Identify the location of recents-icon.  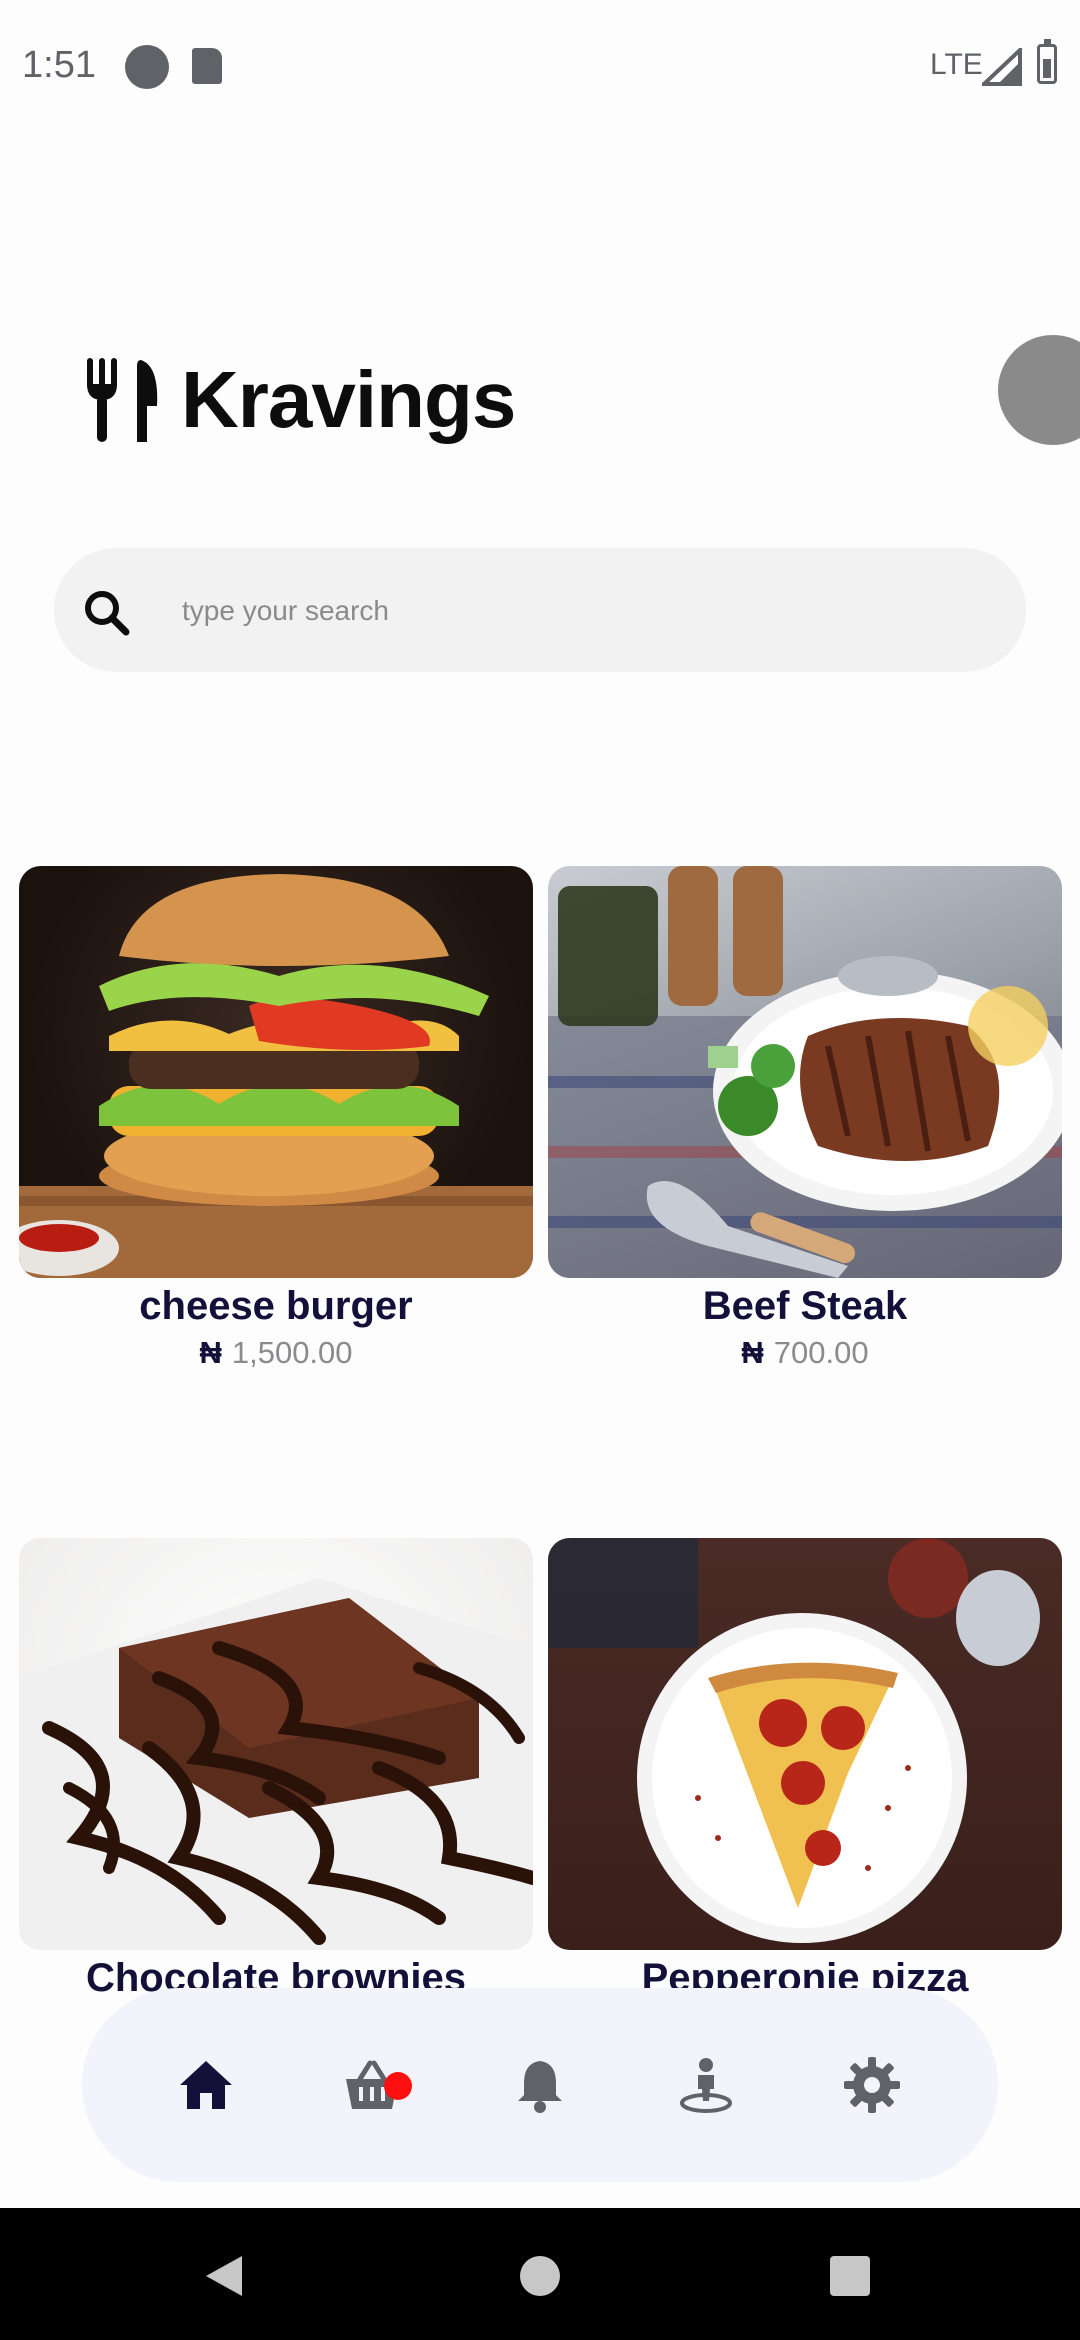
(850, 2276).